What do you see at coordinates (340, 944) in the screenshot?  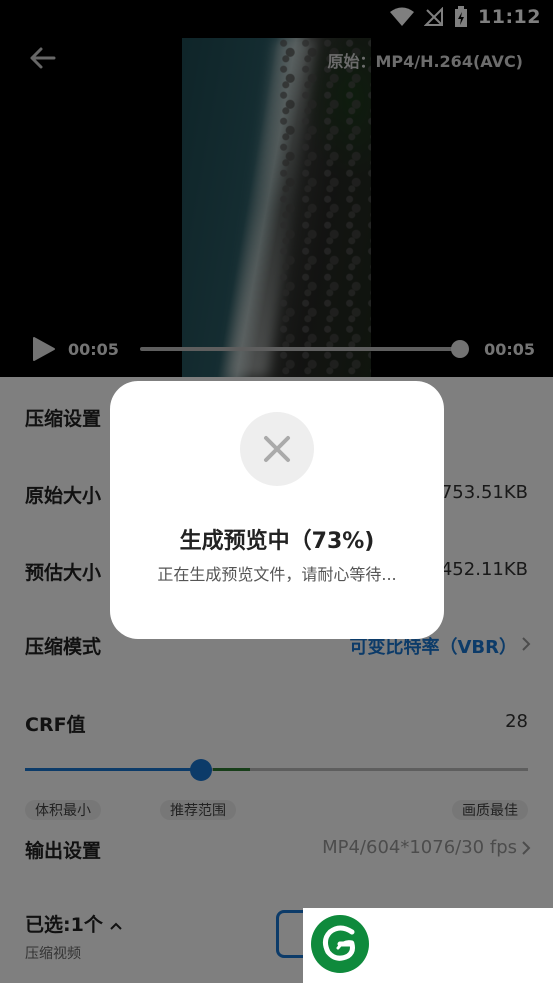 I see `app-logo-icon` at bounding box center [340, 944].